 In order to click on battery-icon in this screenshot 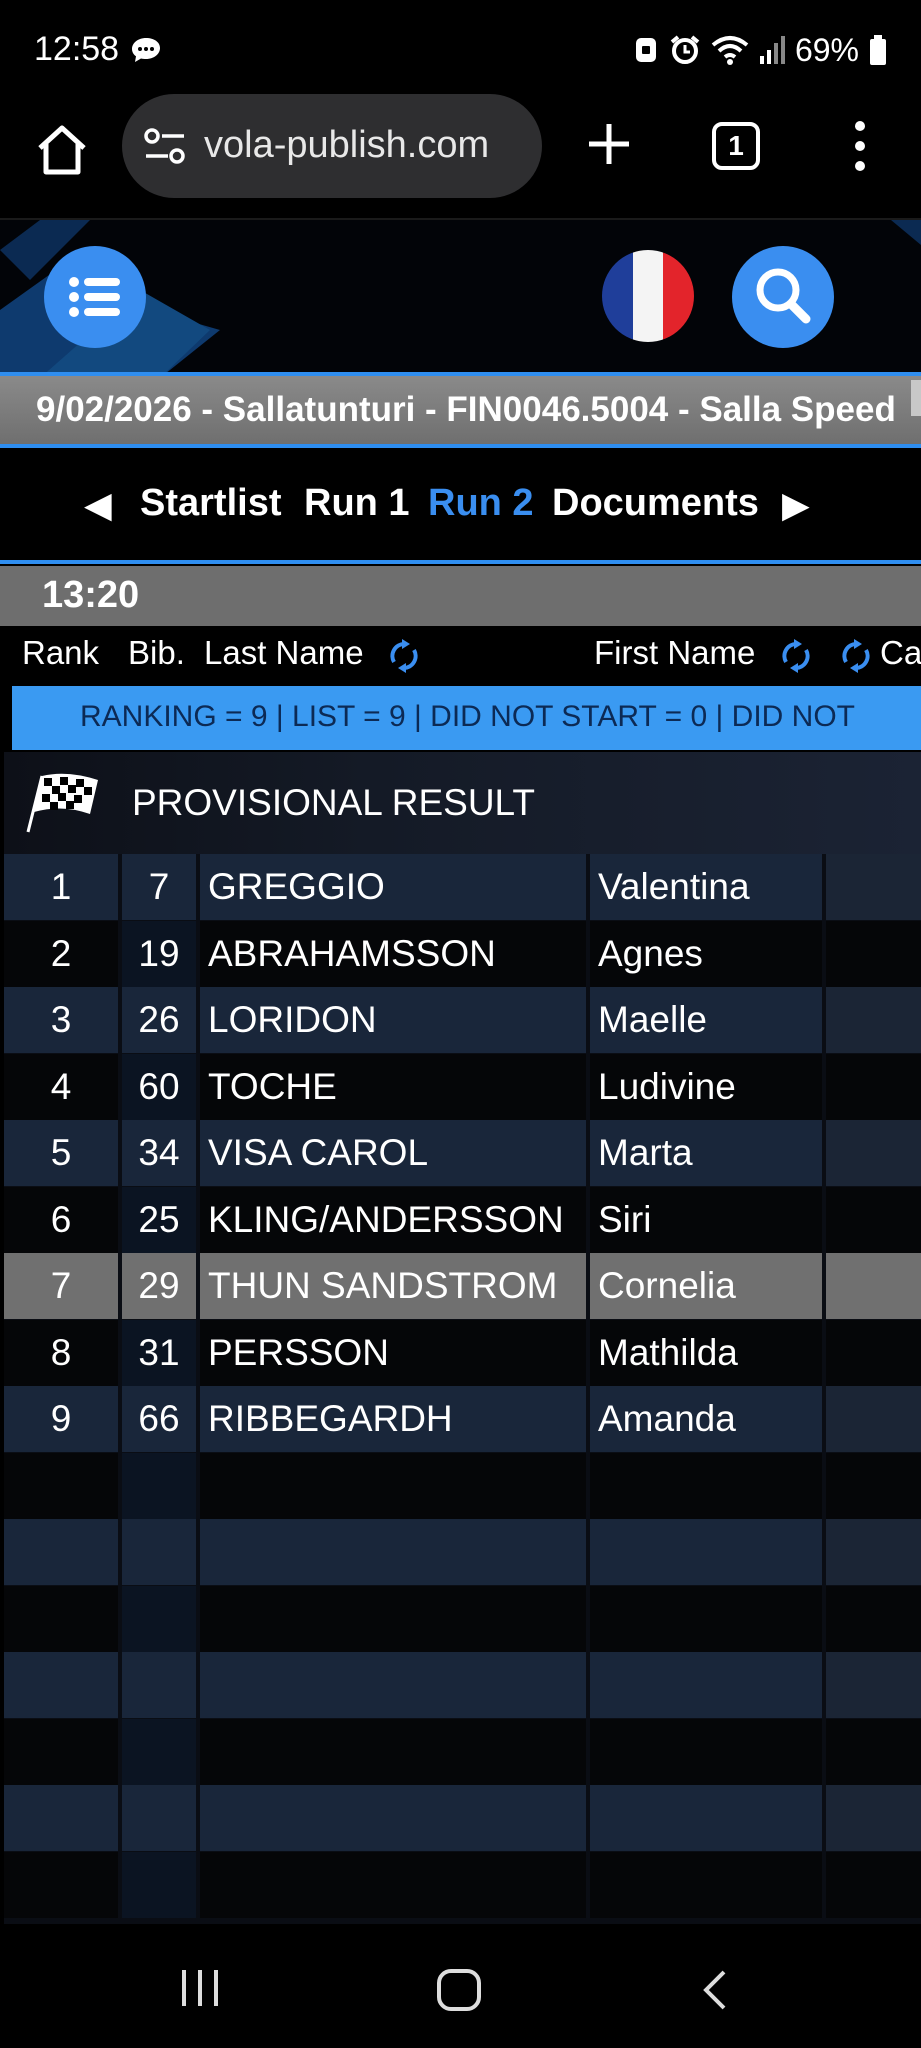, I will do `click(878, 50)`.